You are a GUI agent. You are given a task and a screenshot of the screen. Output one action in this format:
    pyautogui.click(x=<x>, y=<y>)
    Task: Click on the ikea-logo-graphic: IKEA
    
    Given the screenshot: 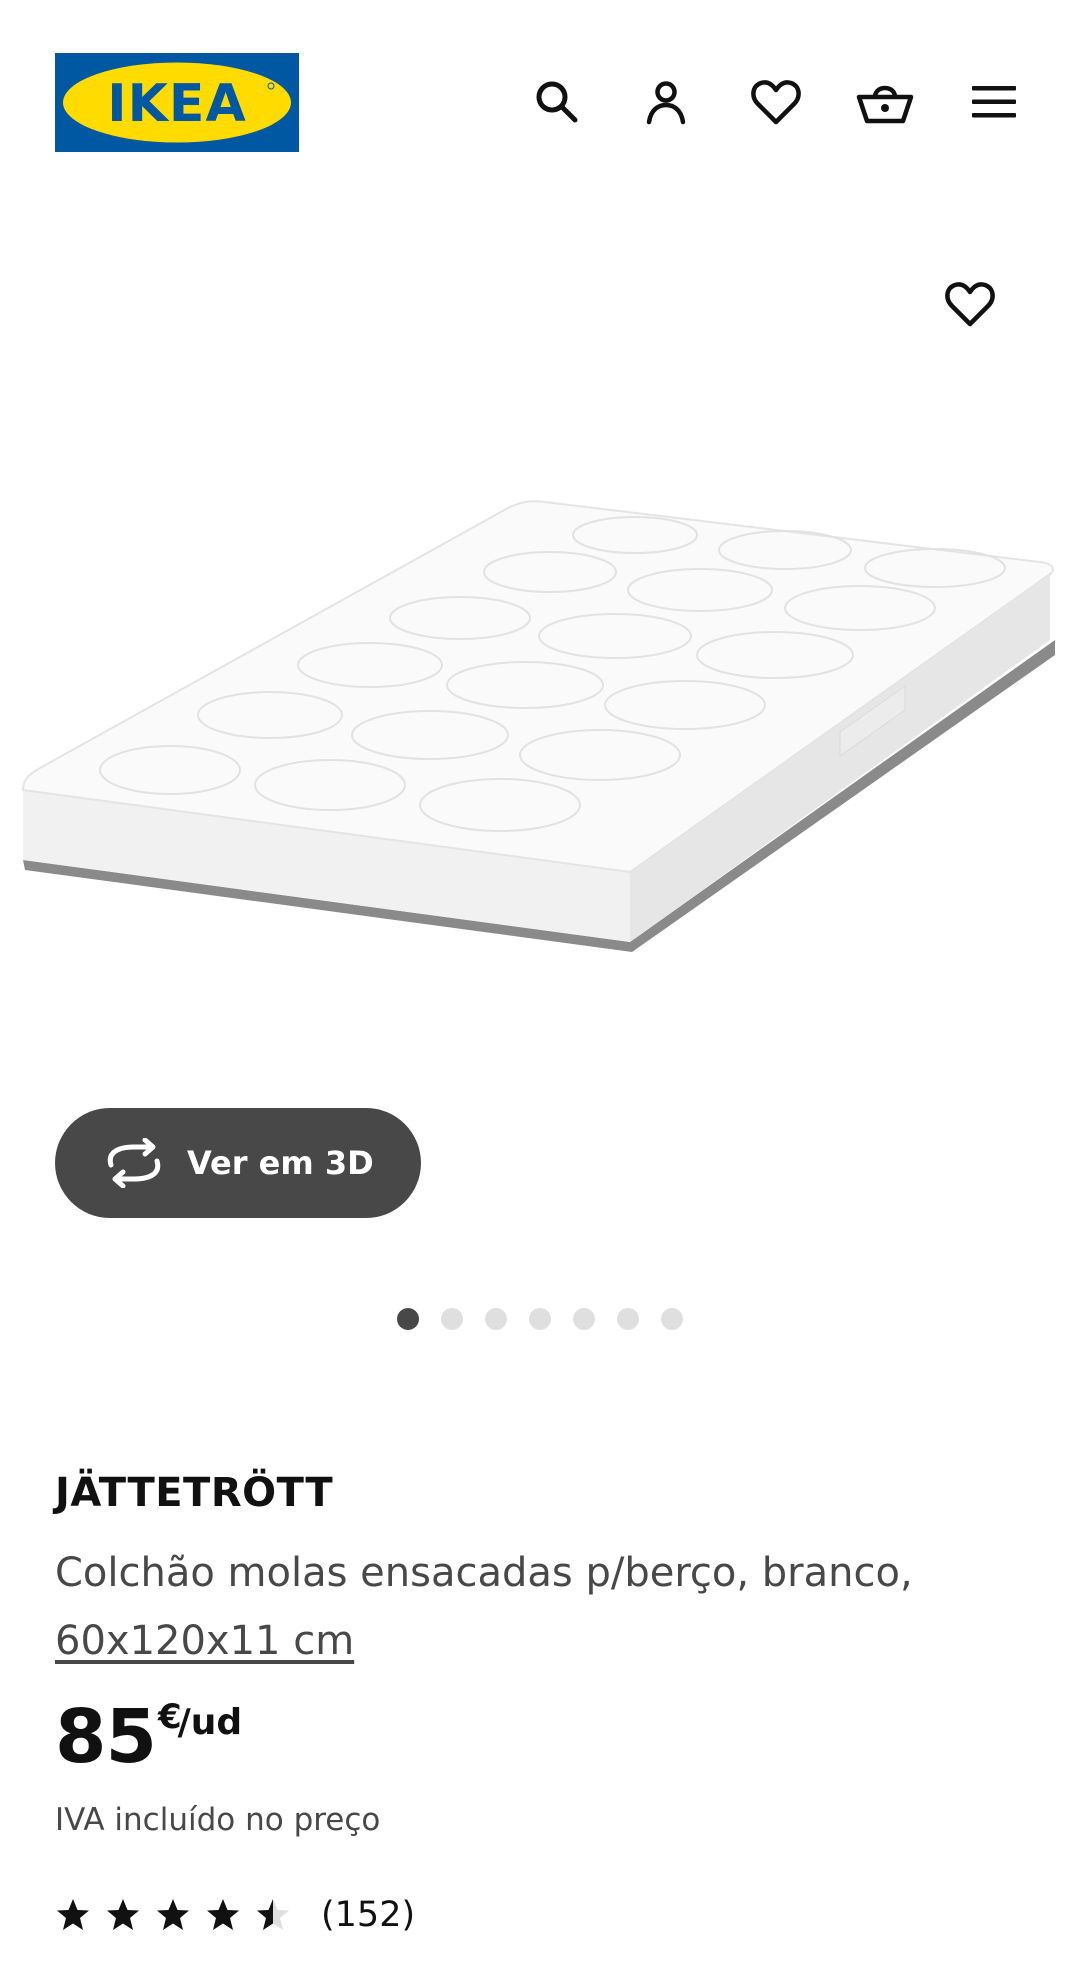 What is the action you would take?
    pyautogui.click(x=177, y=102)
    